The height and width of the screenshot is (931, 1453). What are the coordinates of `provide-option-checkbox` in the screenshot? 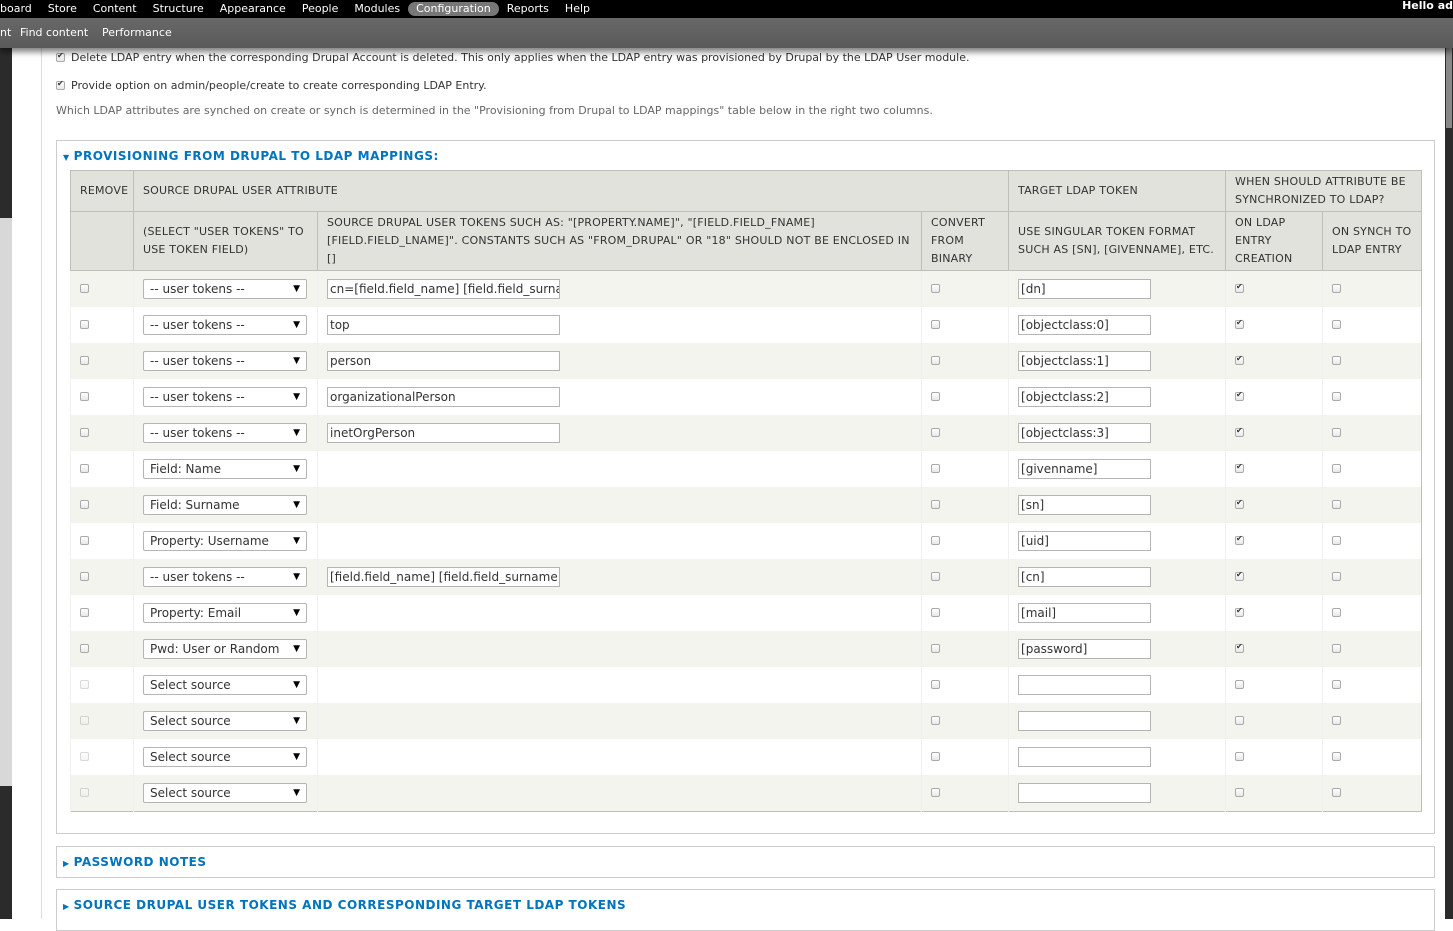 It's located at (60, 84).